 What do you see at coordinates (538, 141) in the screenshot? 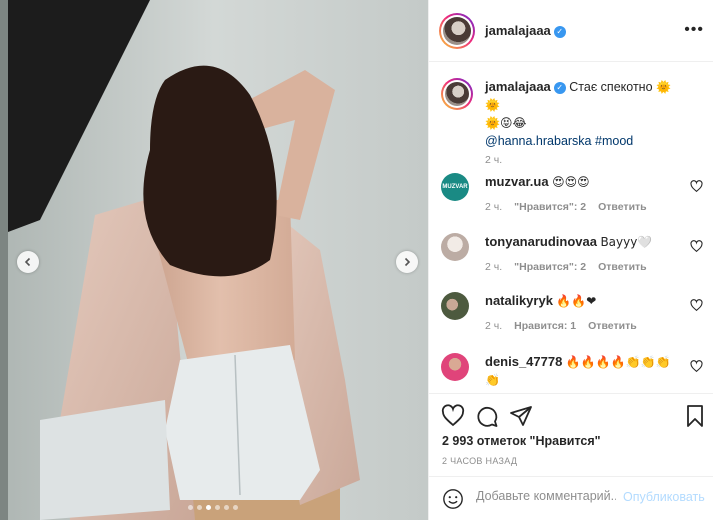
I see `caption-mention-link: @hanna.hrabarska` at bounding box center [538, 141].